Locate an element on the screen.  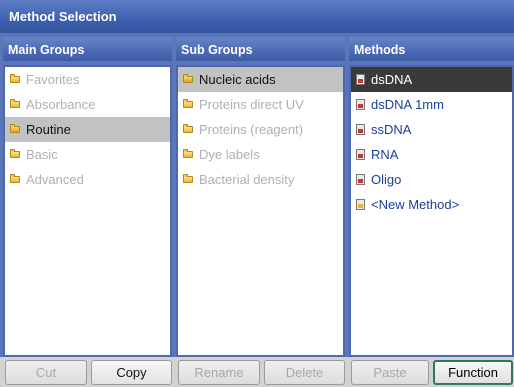
list-item-label: <New Method> is located at coordinates (415, 204).